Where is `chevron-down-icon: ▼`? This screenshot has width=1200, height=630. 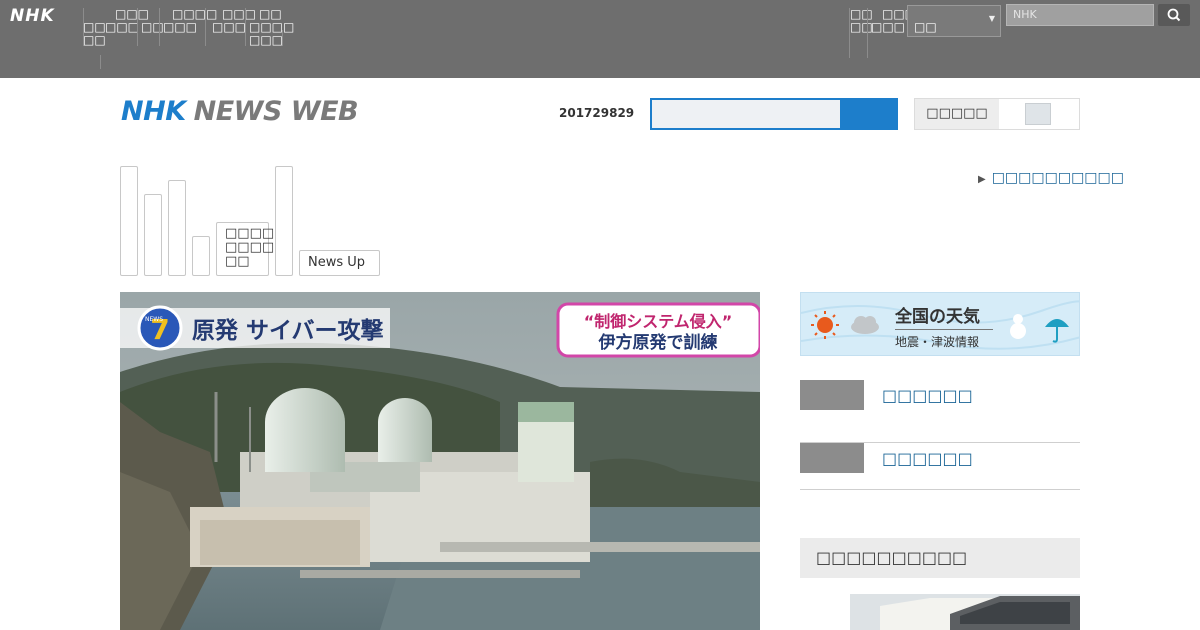
chevron-down-icon: ▼ is located at coordinates (991, 18).